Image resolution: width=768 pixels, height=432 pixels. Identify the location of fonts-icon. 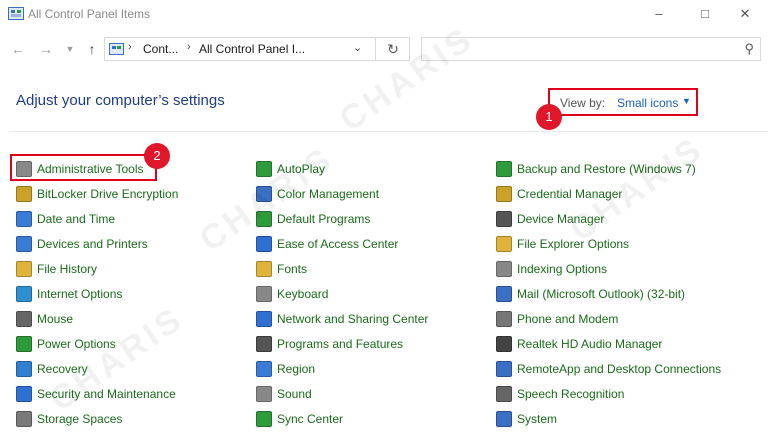
(264, 268).